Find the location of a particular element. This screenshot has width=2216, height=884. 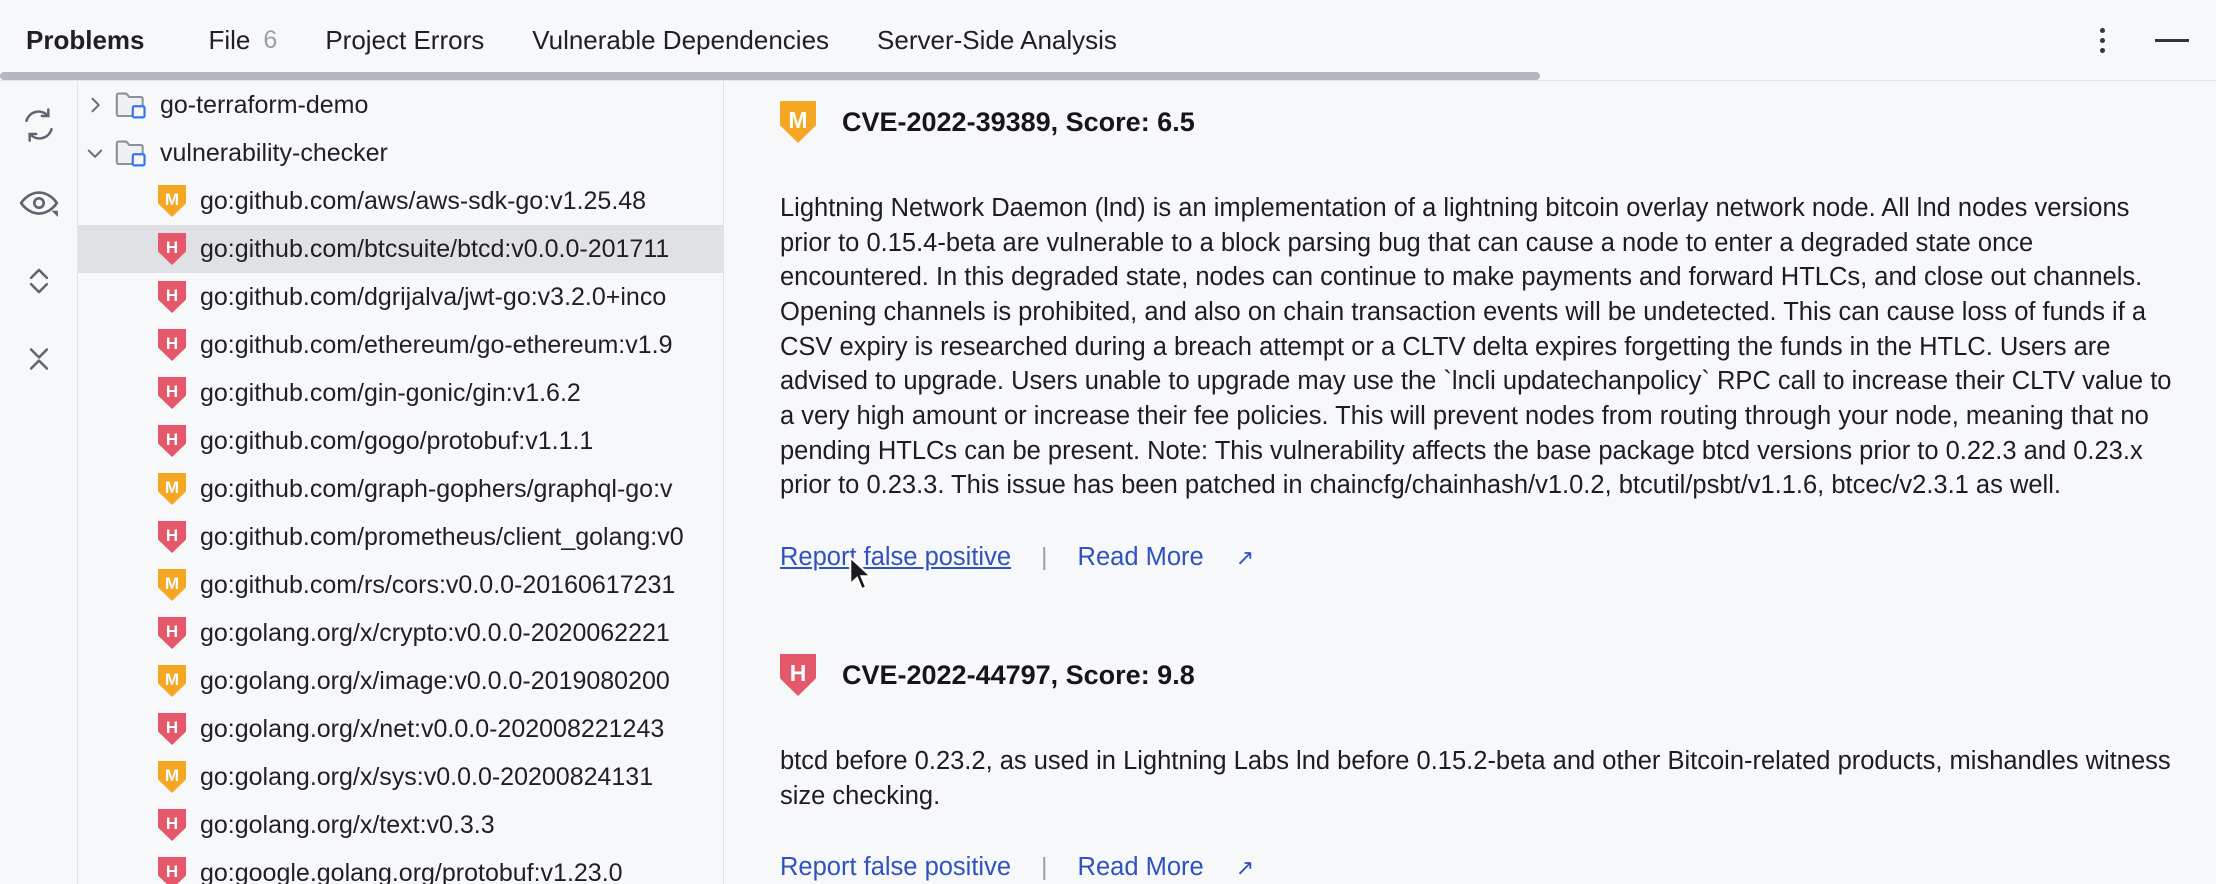

cve-title: CVE-2022-44797, Score: 9.8 is located at coordinates (1018, 674).